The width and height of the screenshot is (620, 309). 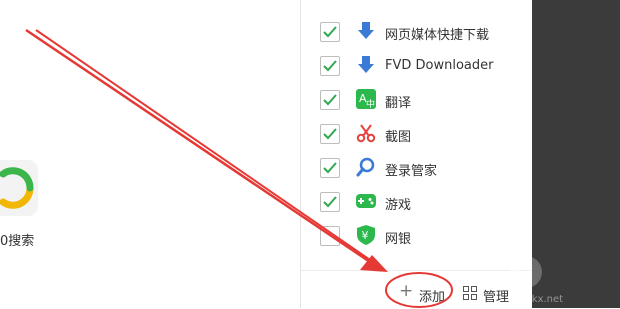 I want to click on extension-item-fvd-downloader: FVD Downloader, so click(x=416, y=67).